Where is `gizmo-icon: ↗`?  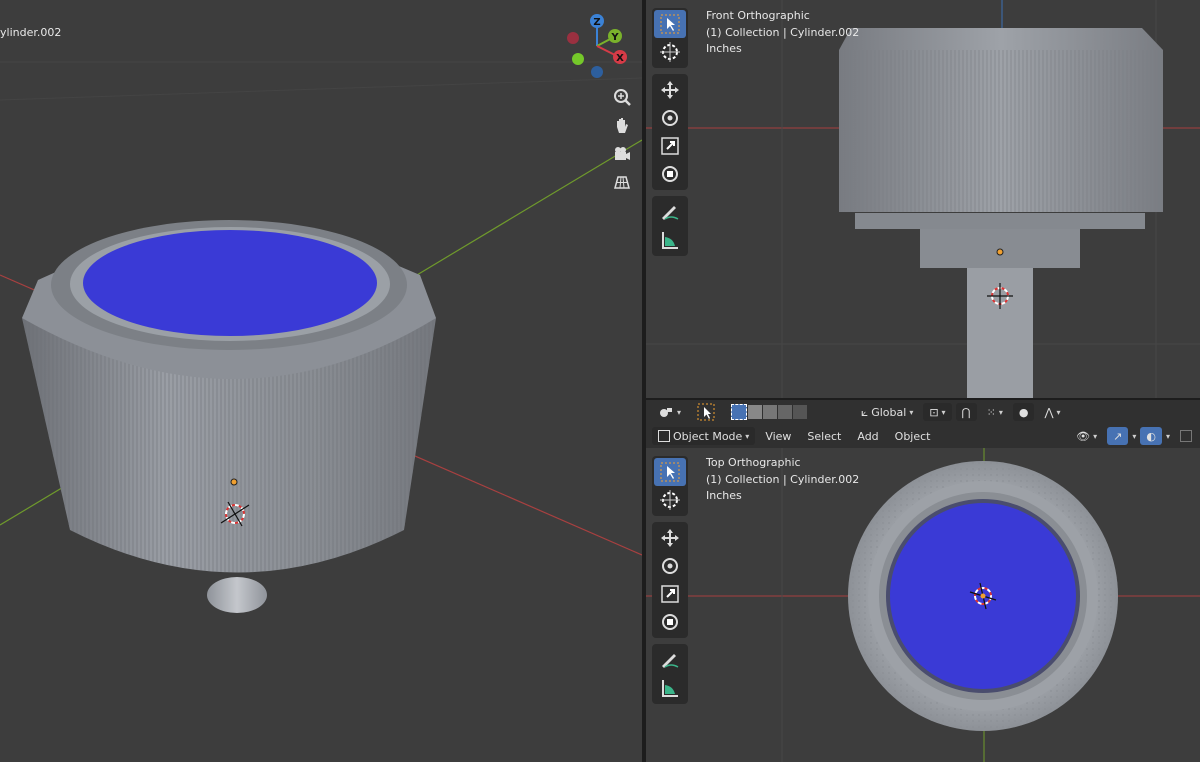
gizmo-icon: ↗ is located at coordinates (1118, 436).